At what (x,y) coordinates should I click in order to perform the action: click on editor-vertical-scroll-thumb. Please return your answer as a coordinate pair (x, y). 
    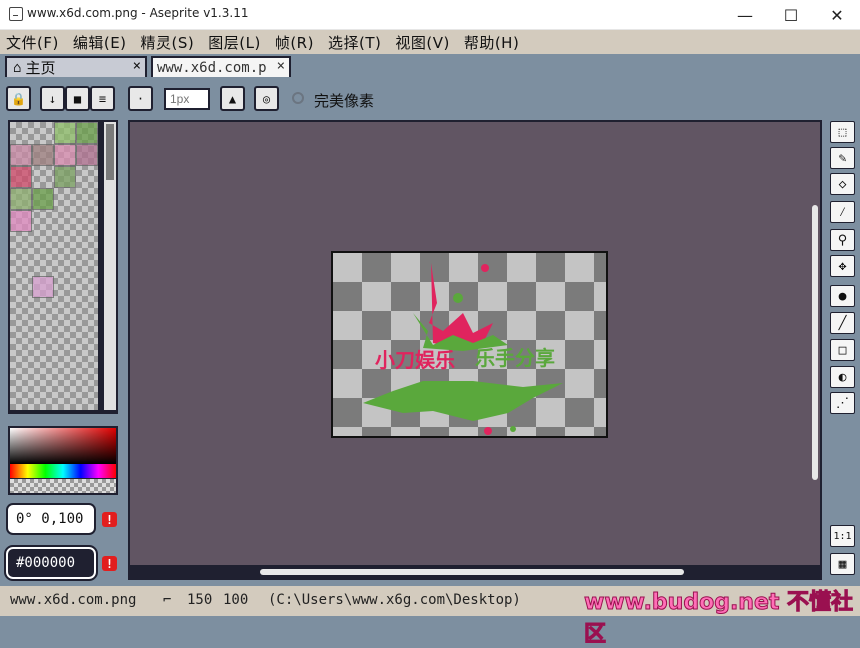
    Looking at the image, I should click on (815, 342).